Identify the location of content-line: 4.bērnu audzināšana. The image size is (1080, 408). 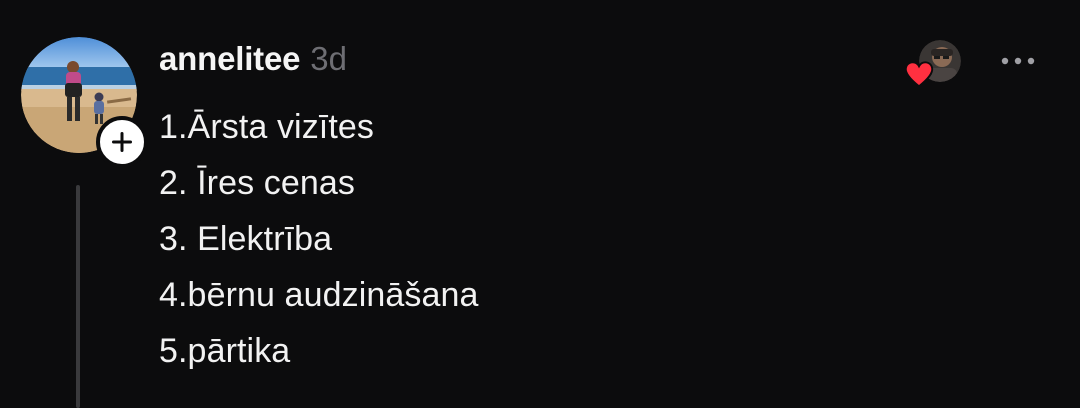
(319, 295).